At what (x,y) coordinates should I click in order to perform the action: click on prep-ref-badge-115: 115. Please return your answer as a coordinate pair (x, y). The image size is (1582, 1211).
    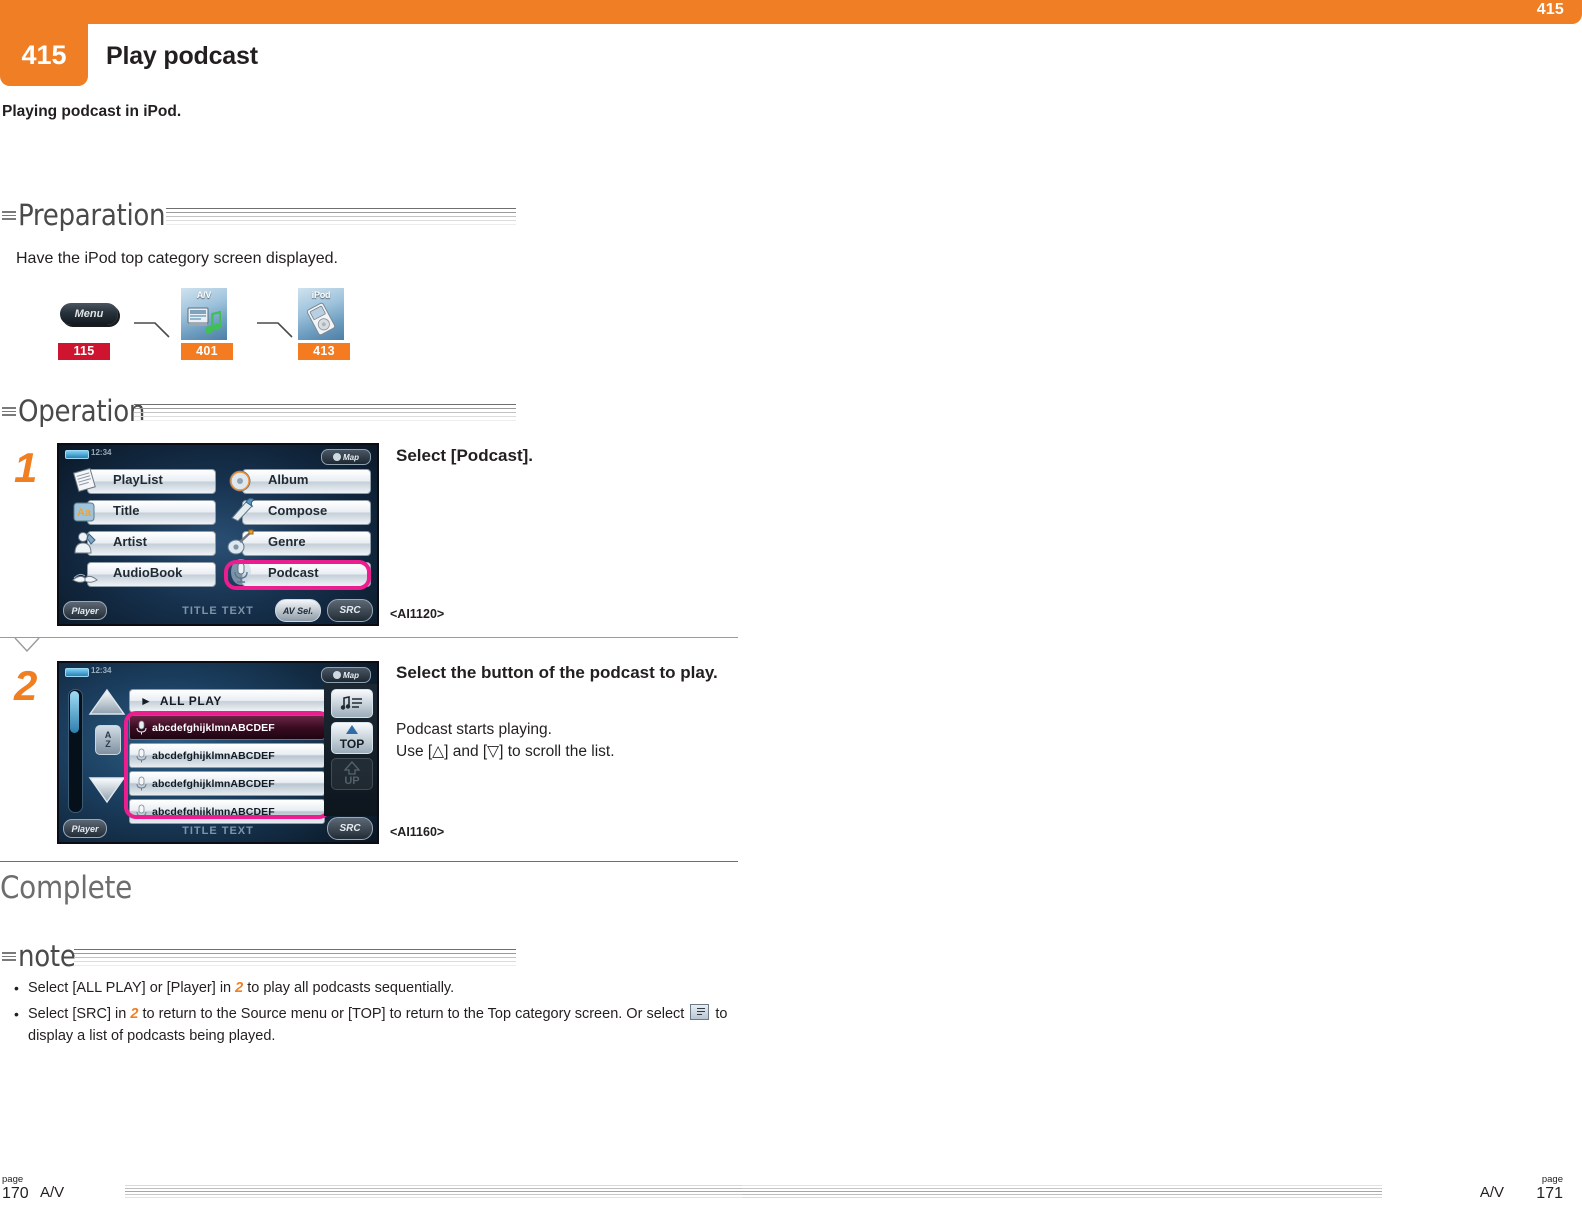
    Looking at the image, I should click on (84, 351).